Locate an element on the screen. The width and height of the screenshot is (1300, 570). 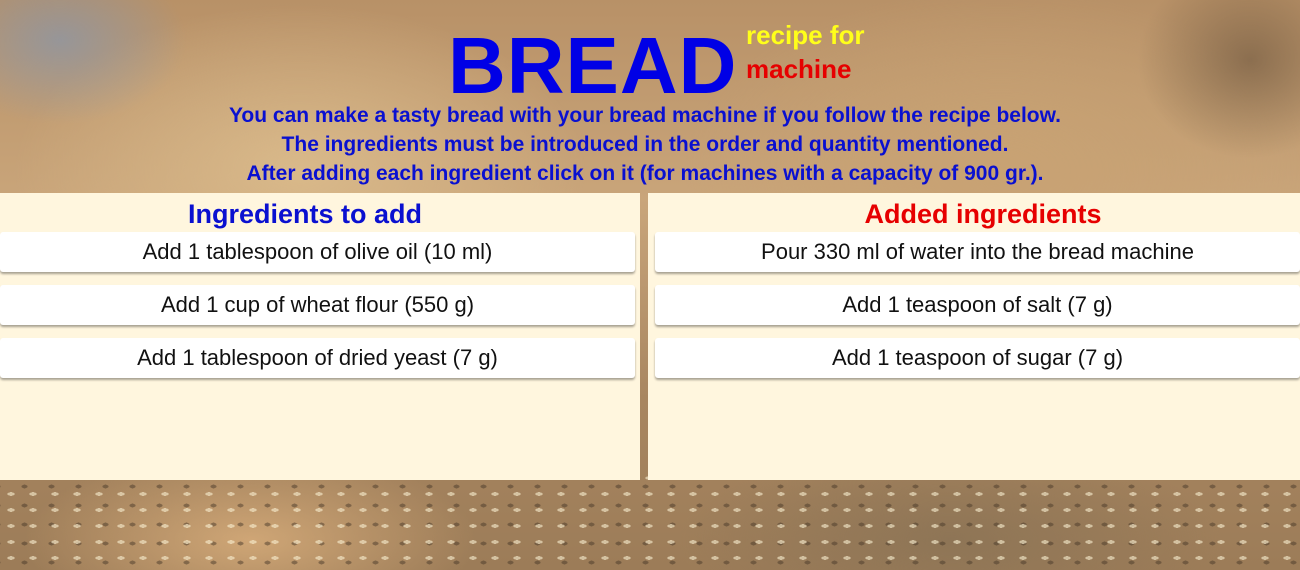
ingredient-to-add-item: Add 1 tablespoon of olive oil (10 ml) is located at coordinates (317, 252).